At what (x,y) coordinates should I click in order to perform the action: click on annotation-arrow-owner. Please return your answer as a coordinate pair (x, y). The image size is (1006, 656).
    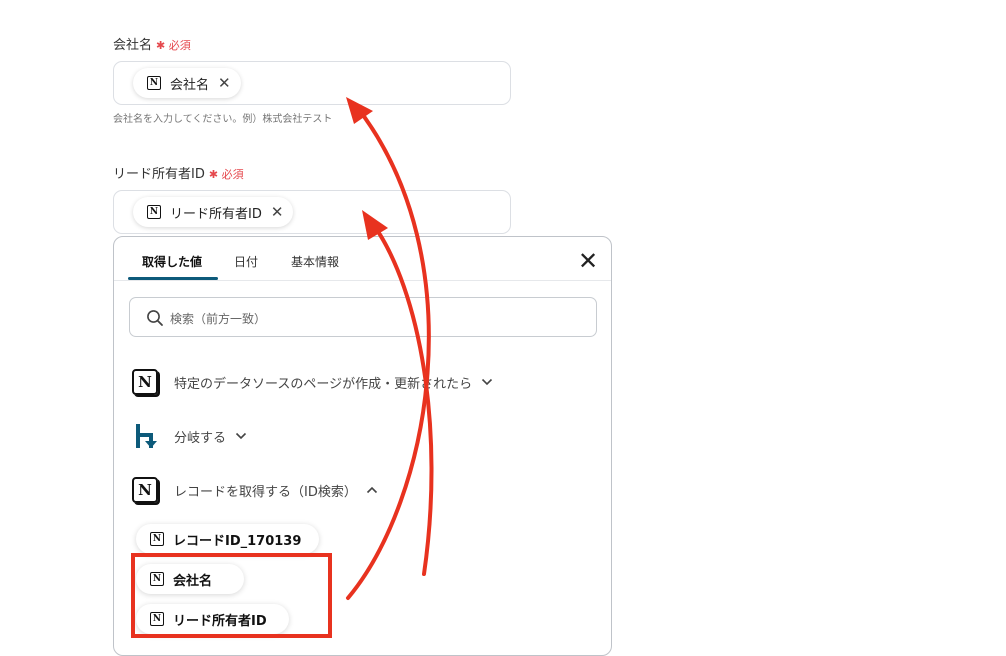
    Looking at the image, I should click on (402, 399).